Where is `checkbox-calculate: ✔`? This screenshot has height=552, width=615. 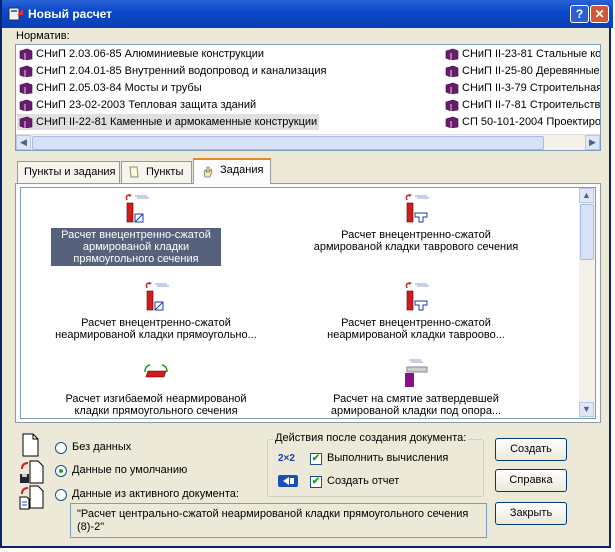 checkbox-calculate: ✔ is located at coordinates (316, 459).